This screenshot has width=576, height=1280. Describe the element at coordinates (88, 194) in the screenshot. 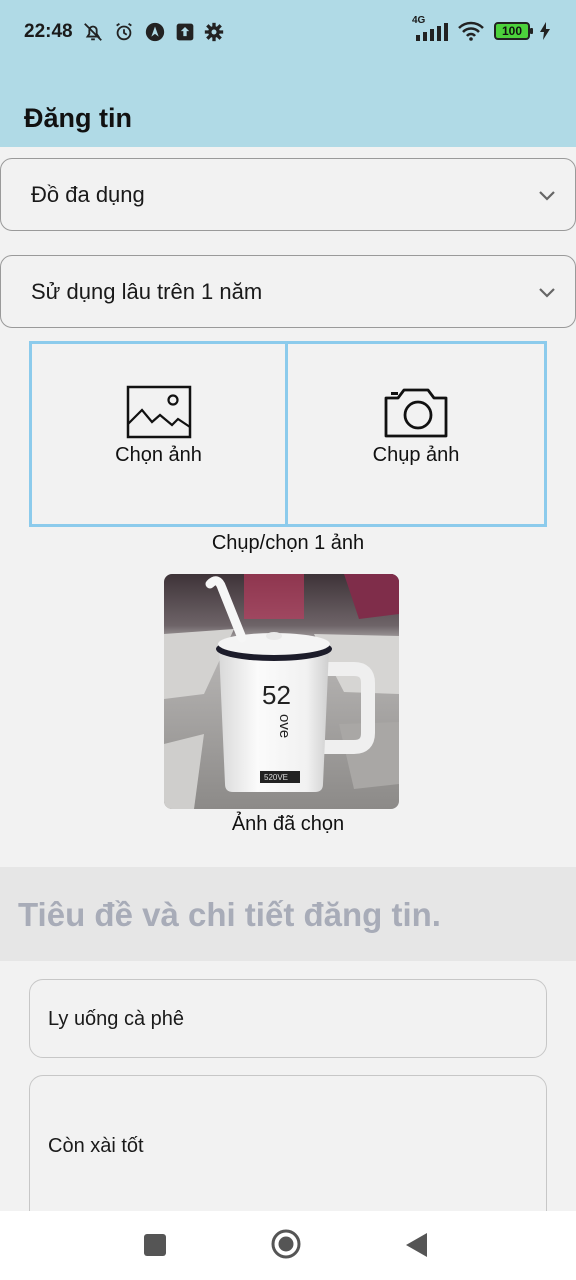

I see `category-value: Đồ đa dụng` at that location.